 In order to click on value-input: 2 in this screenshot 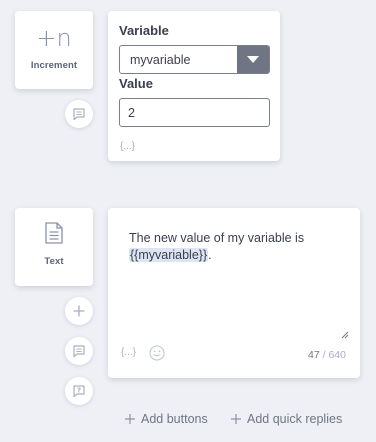, I will do `click(194, 112)`.